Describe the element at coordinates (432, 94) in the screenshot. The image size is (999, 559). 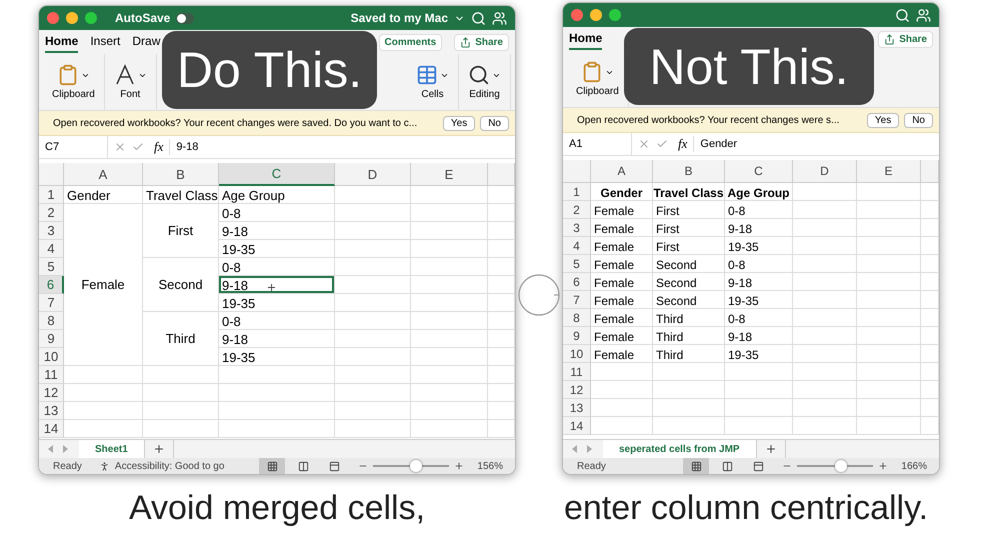
I see `ribbon-group-label: Cells` at that location.